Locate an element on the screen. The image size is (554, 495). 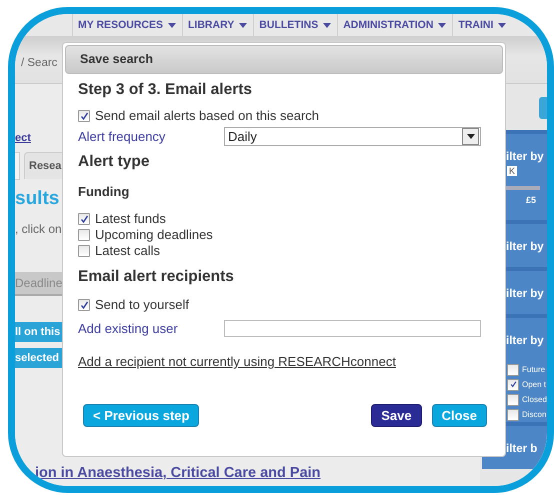
group-heading: Funding is located at coordinates (104, 191).